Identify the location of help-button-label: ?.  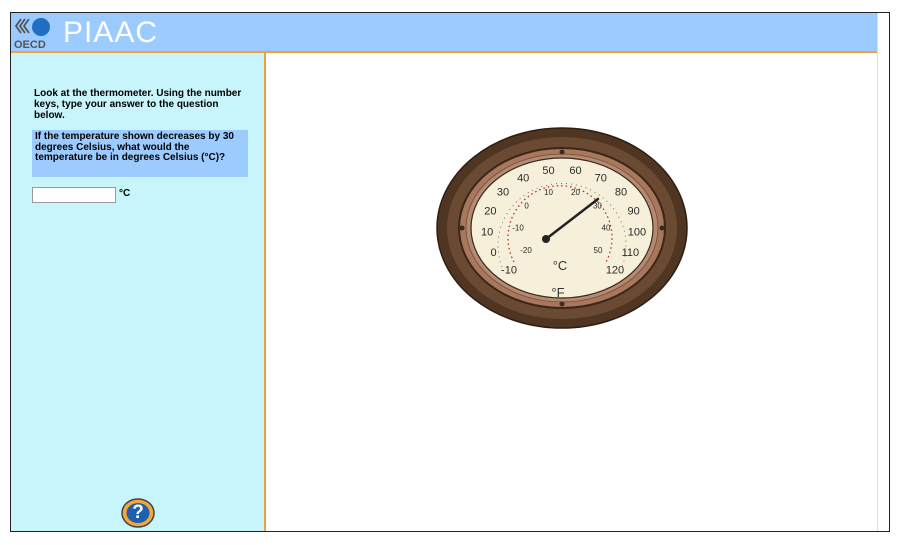
(138, 512).